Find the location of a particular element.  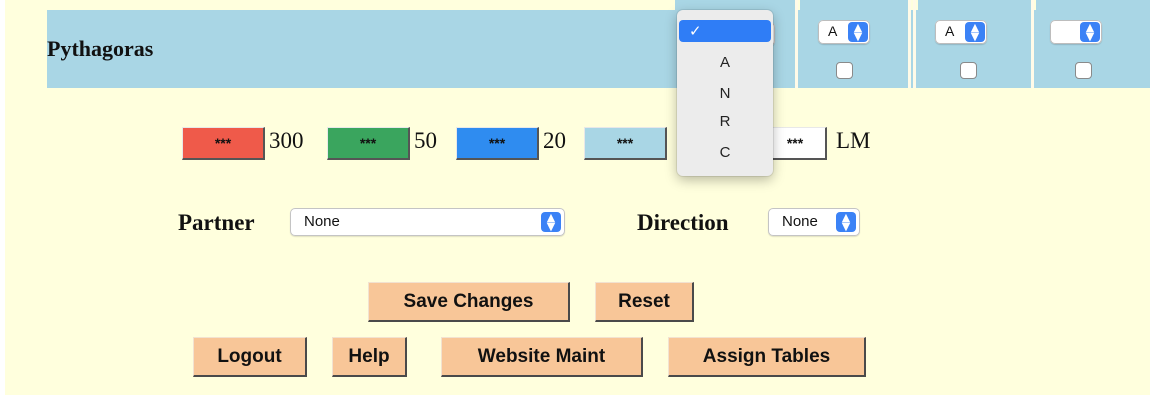

column-1-dropdown-menu: ✓ A N R C is located at coordinates (725, 93).